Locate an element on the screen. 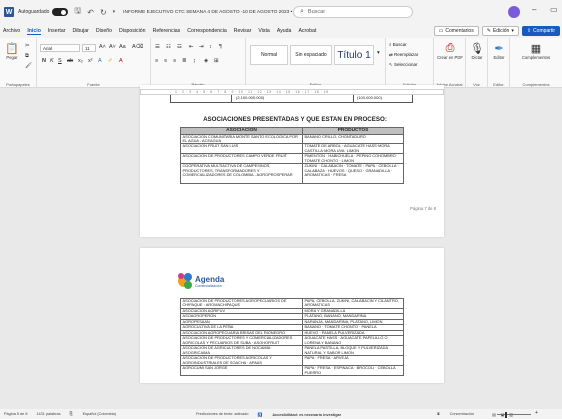 Image resolution: width=562 pixels, height=419 pixels. user-avatar is located at coordinates (514, 12).